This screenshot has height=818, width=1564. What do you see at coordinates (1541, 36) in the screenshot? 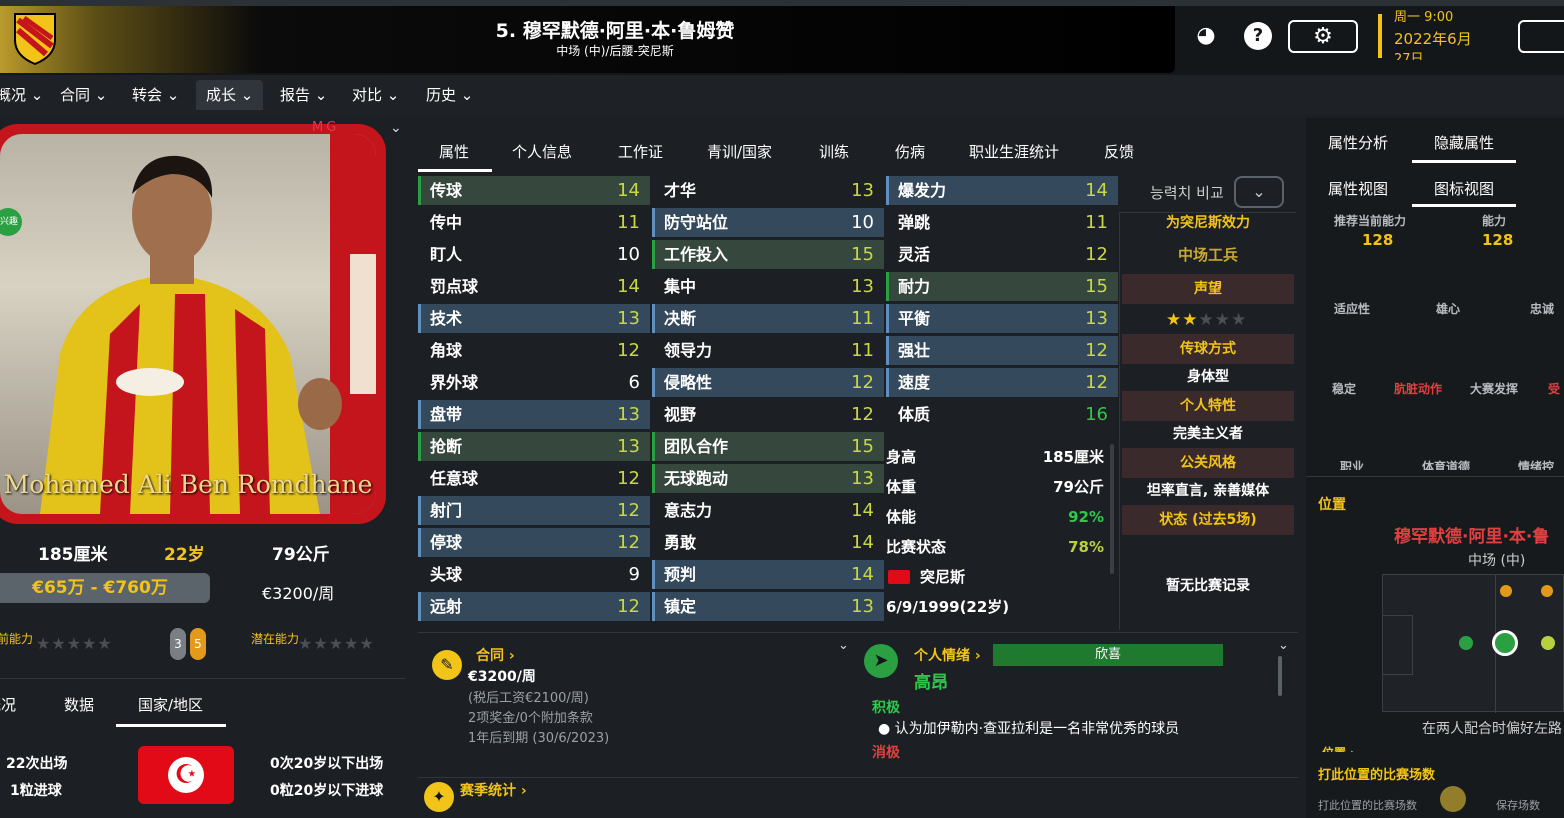
I see `continue-button` at bounding box center [1541, 36].